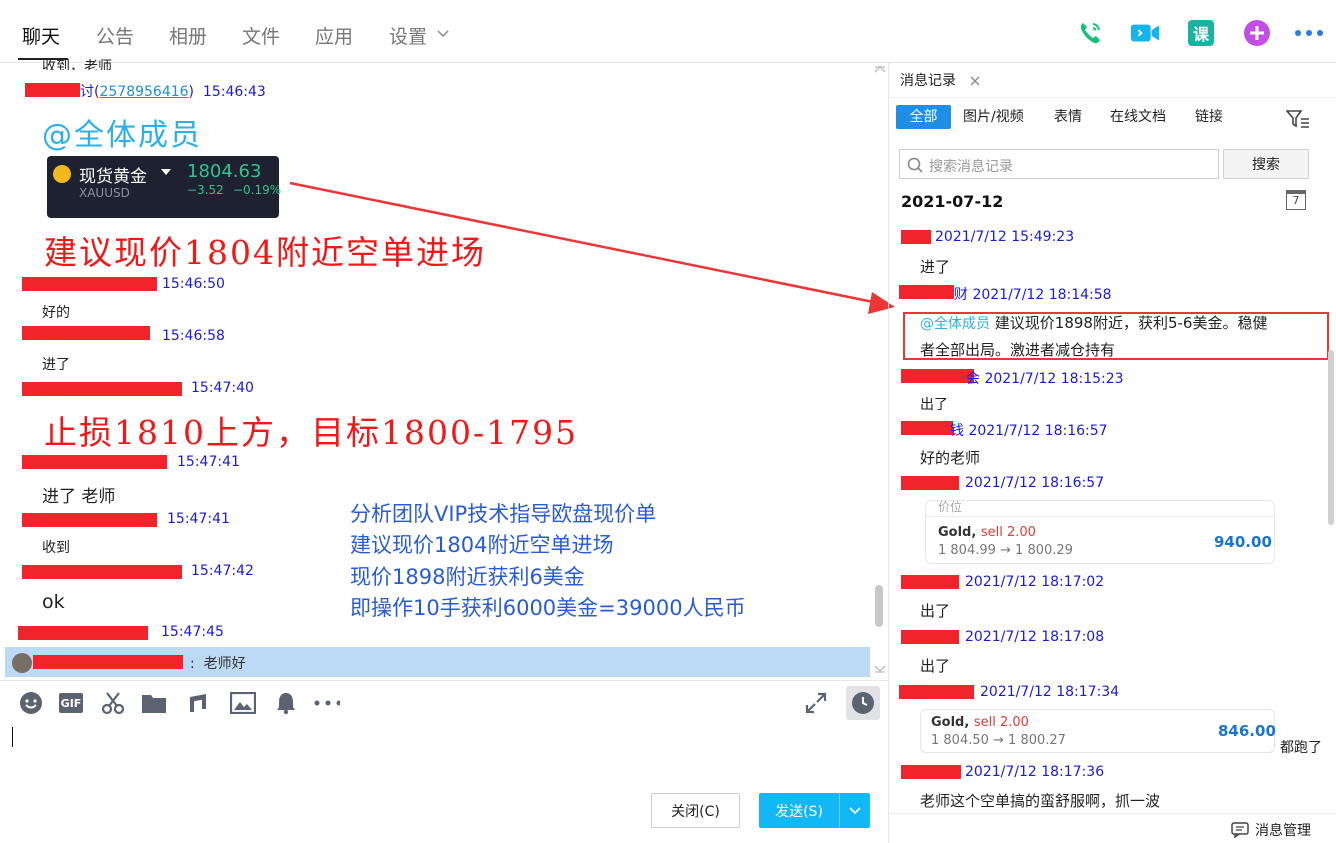  What do you see at coordinates (1331, 437) in the screenshot?
I see `history-scrollbar` at bounding box center [1331, 437].